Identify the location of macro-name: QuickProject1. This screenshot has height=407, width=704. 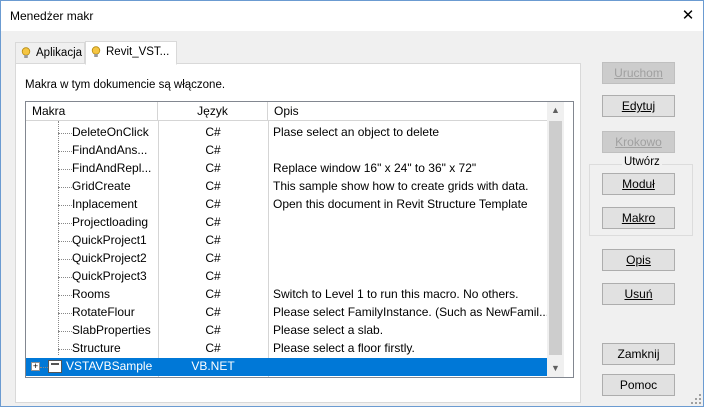
(109, 240).